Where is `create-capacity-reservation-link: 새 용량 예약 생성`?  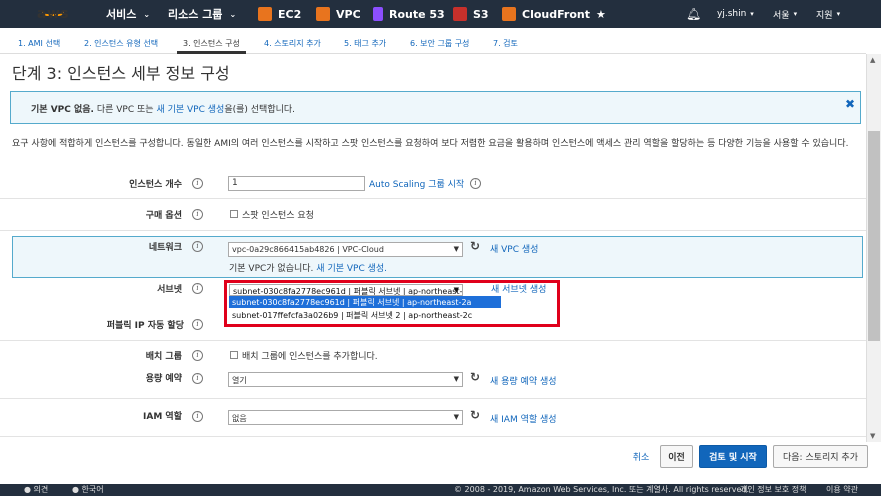 create-capacity-reservation-link: 새 용량 예약 생성 is located at coordinates (523, 380).